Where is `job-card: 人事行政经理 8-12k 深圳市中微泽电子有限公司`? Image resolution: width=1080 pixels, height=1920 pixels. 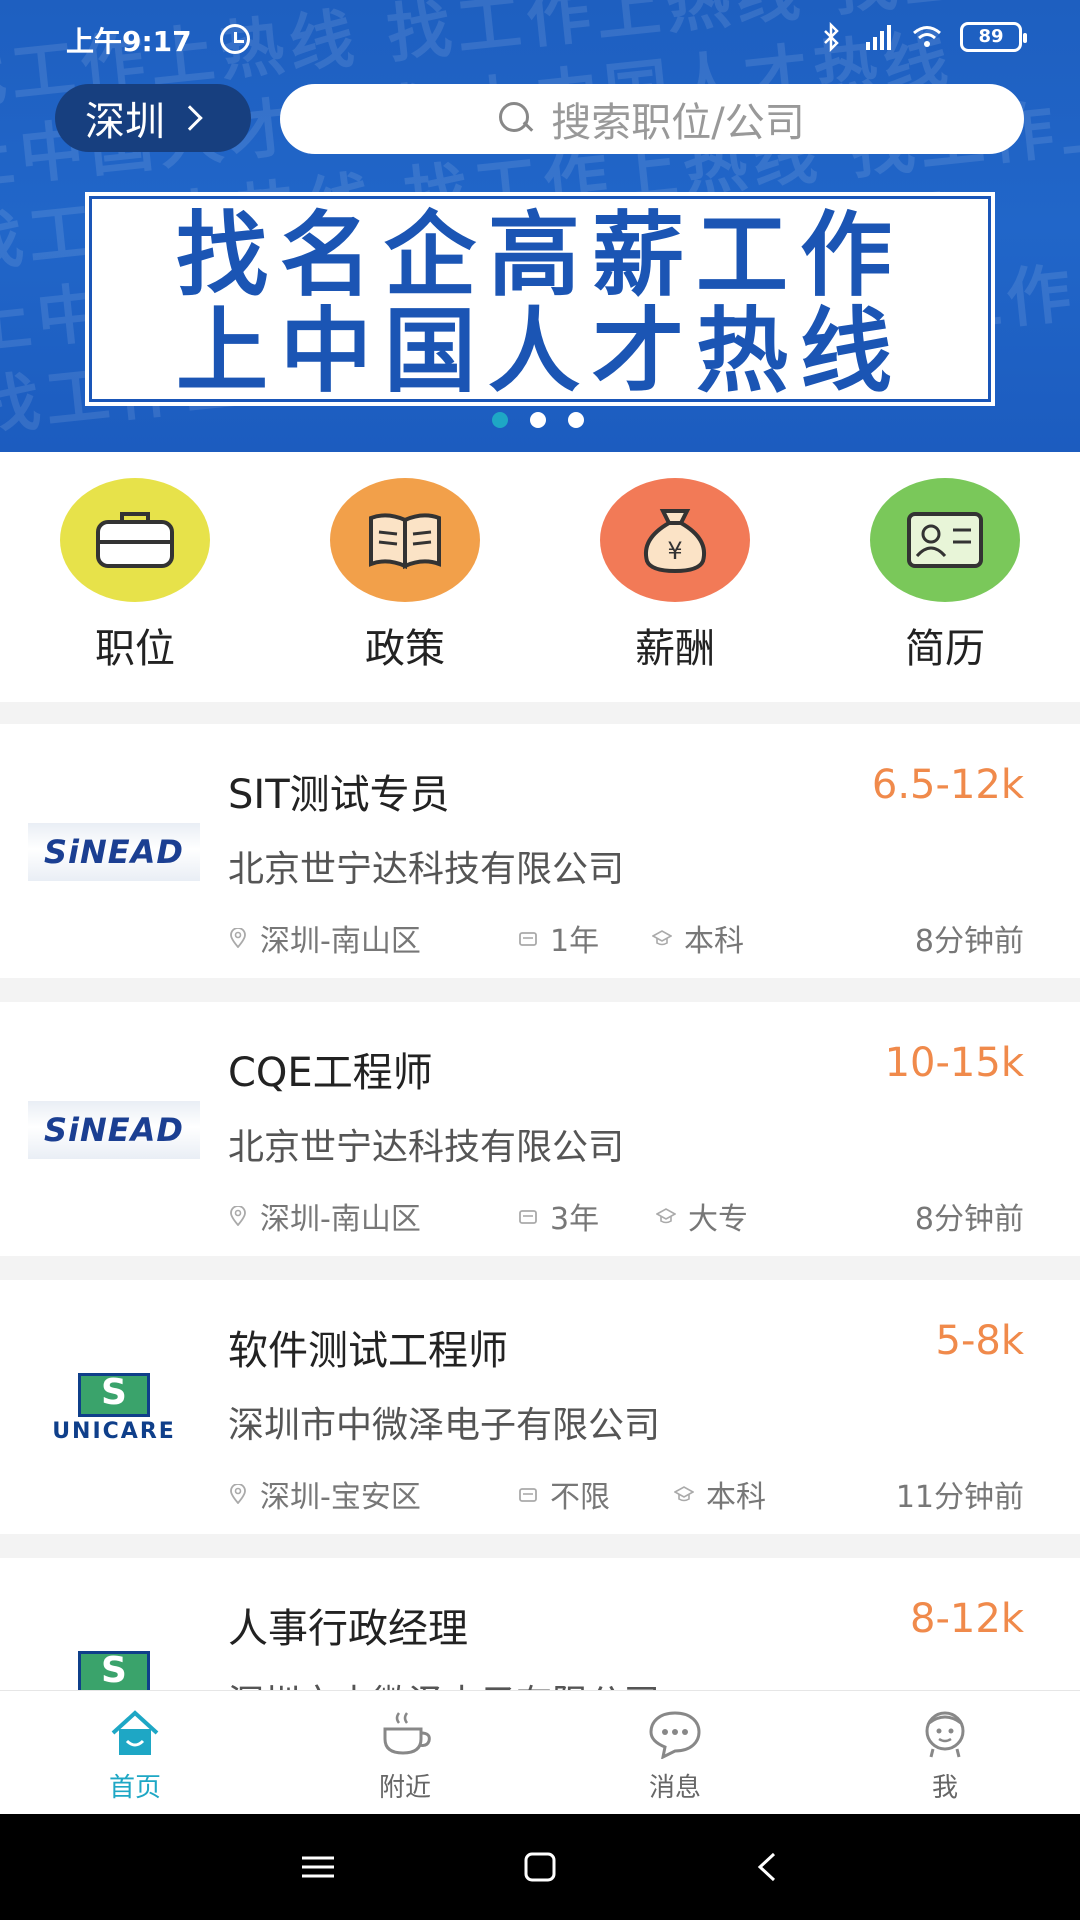
job-card: 人事行政经理 8-12k 深圳市中微泽电子有限公司 is located at coordinates (540, 1624).